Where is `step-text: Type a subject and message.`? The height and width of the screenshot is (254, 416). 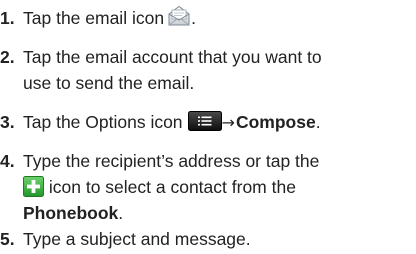
step-text: Type a subject and message. is located at coordinates (137, 239).